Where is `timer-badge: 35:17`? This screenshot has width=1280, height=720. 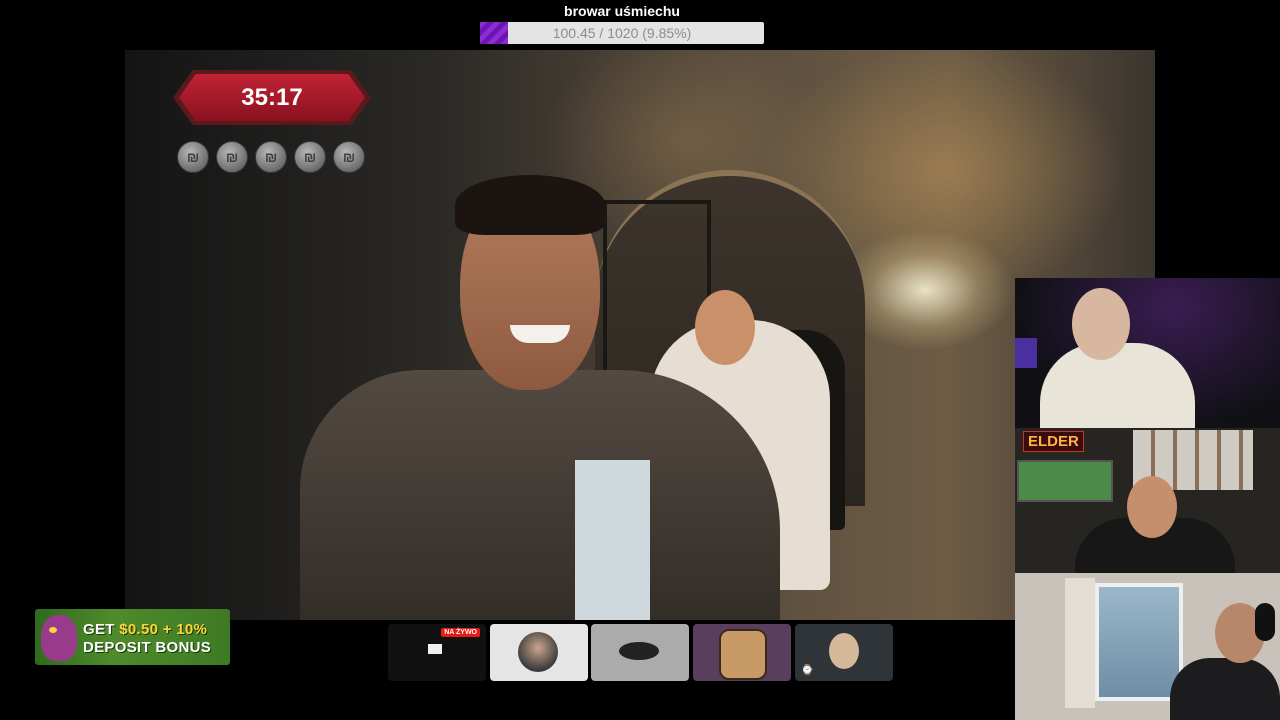
timer-badge: 35:17 is located at coordinates (272, 97).